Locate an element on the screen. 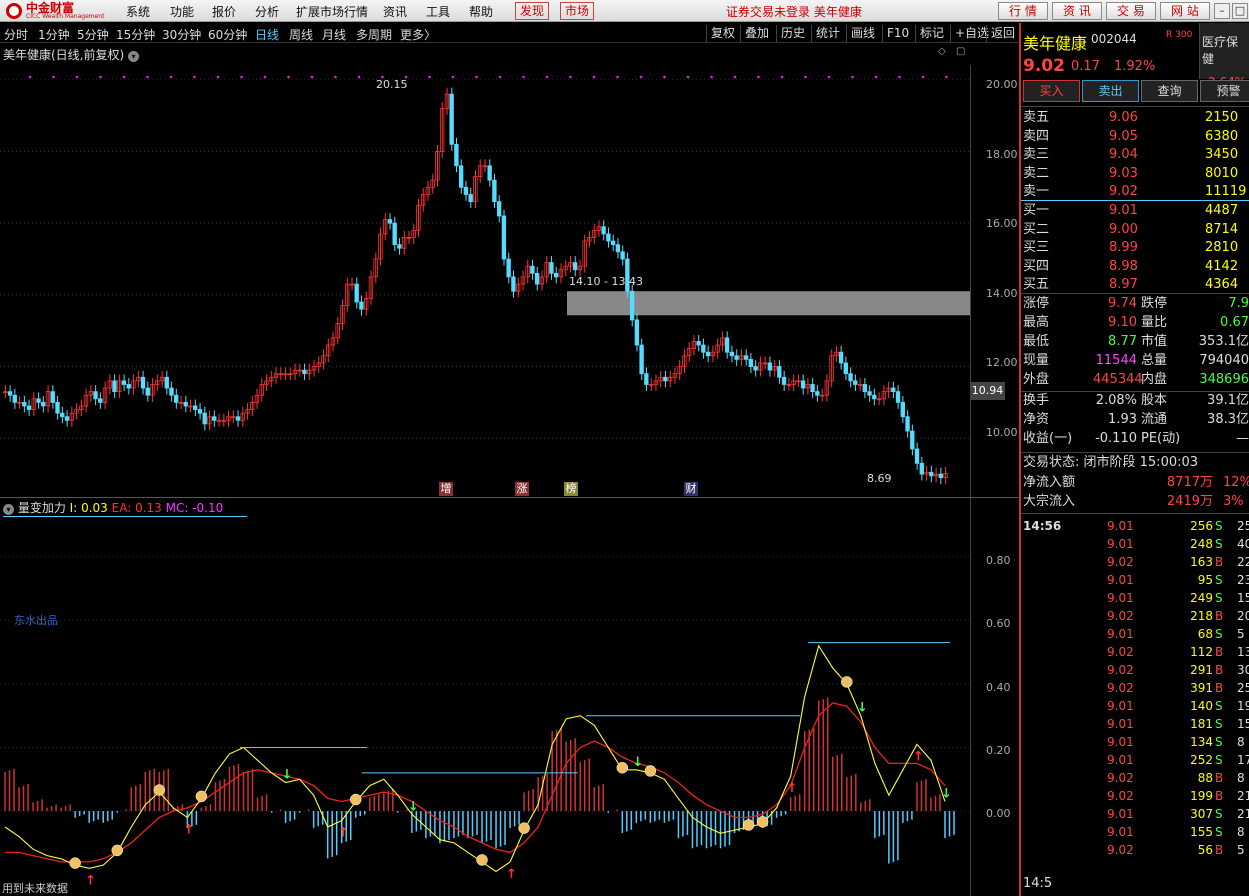 This screenshot has width=1249, height=896. sell-button: 卖出 is located at coordinates (1110, 91).